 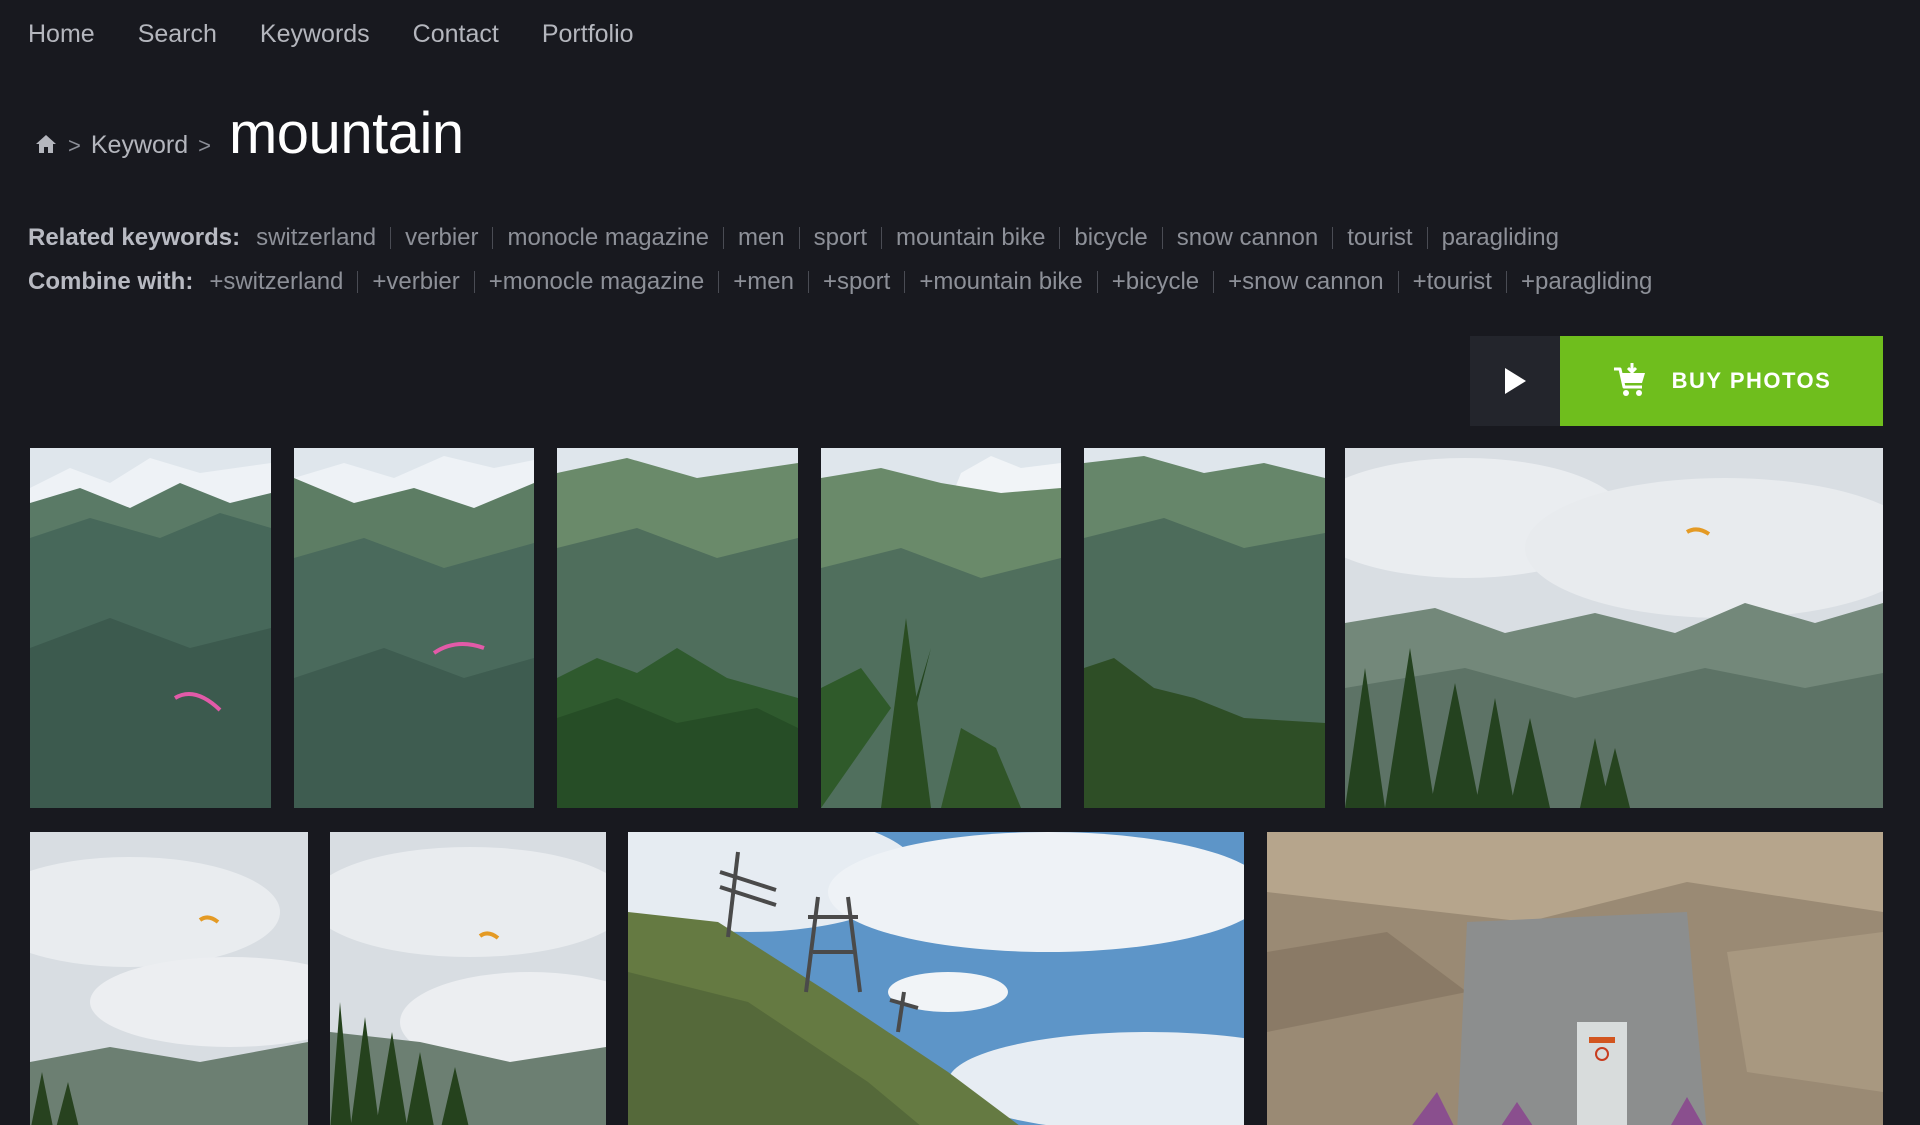 What do you see at coordinates (596, 282) in the screenshot?
I see `combine-keyword-link: +monocle magazine` at bounding box center [596, 282].